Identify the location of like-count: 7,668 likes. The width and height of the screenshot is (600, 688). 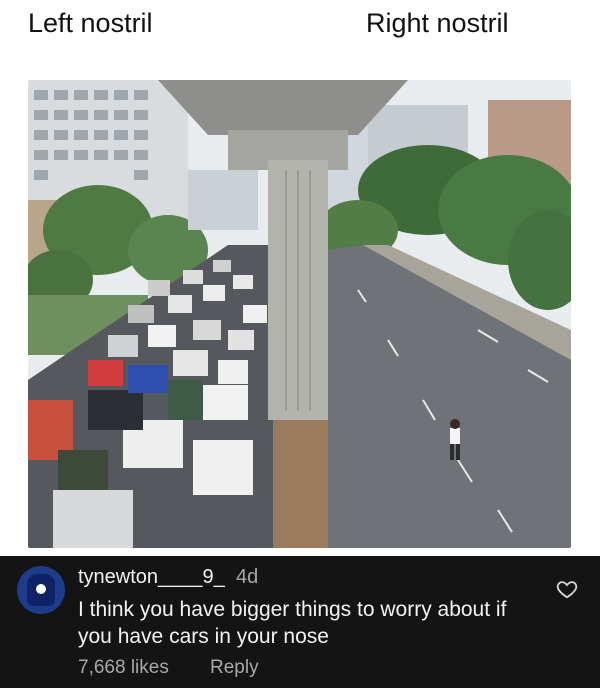
(123, 668).